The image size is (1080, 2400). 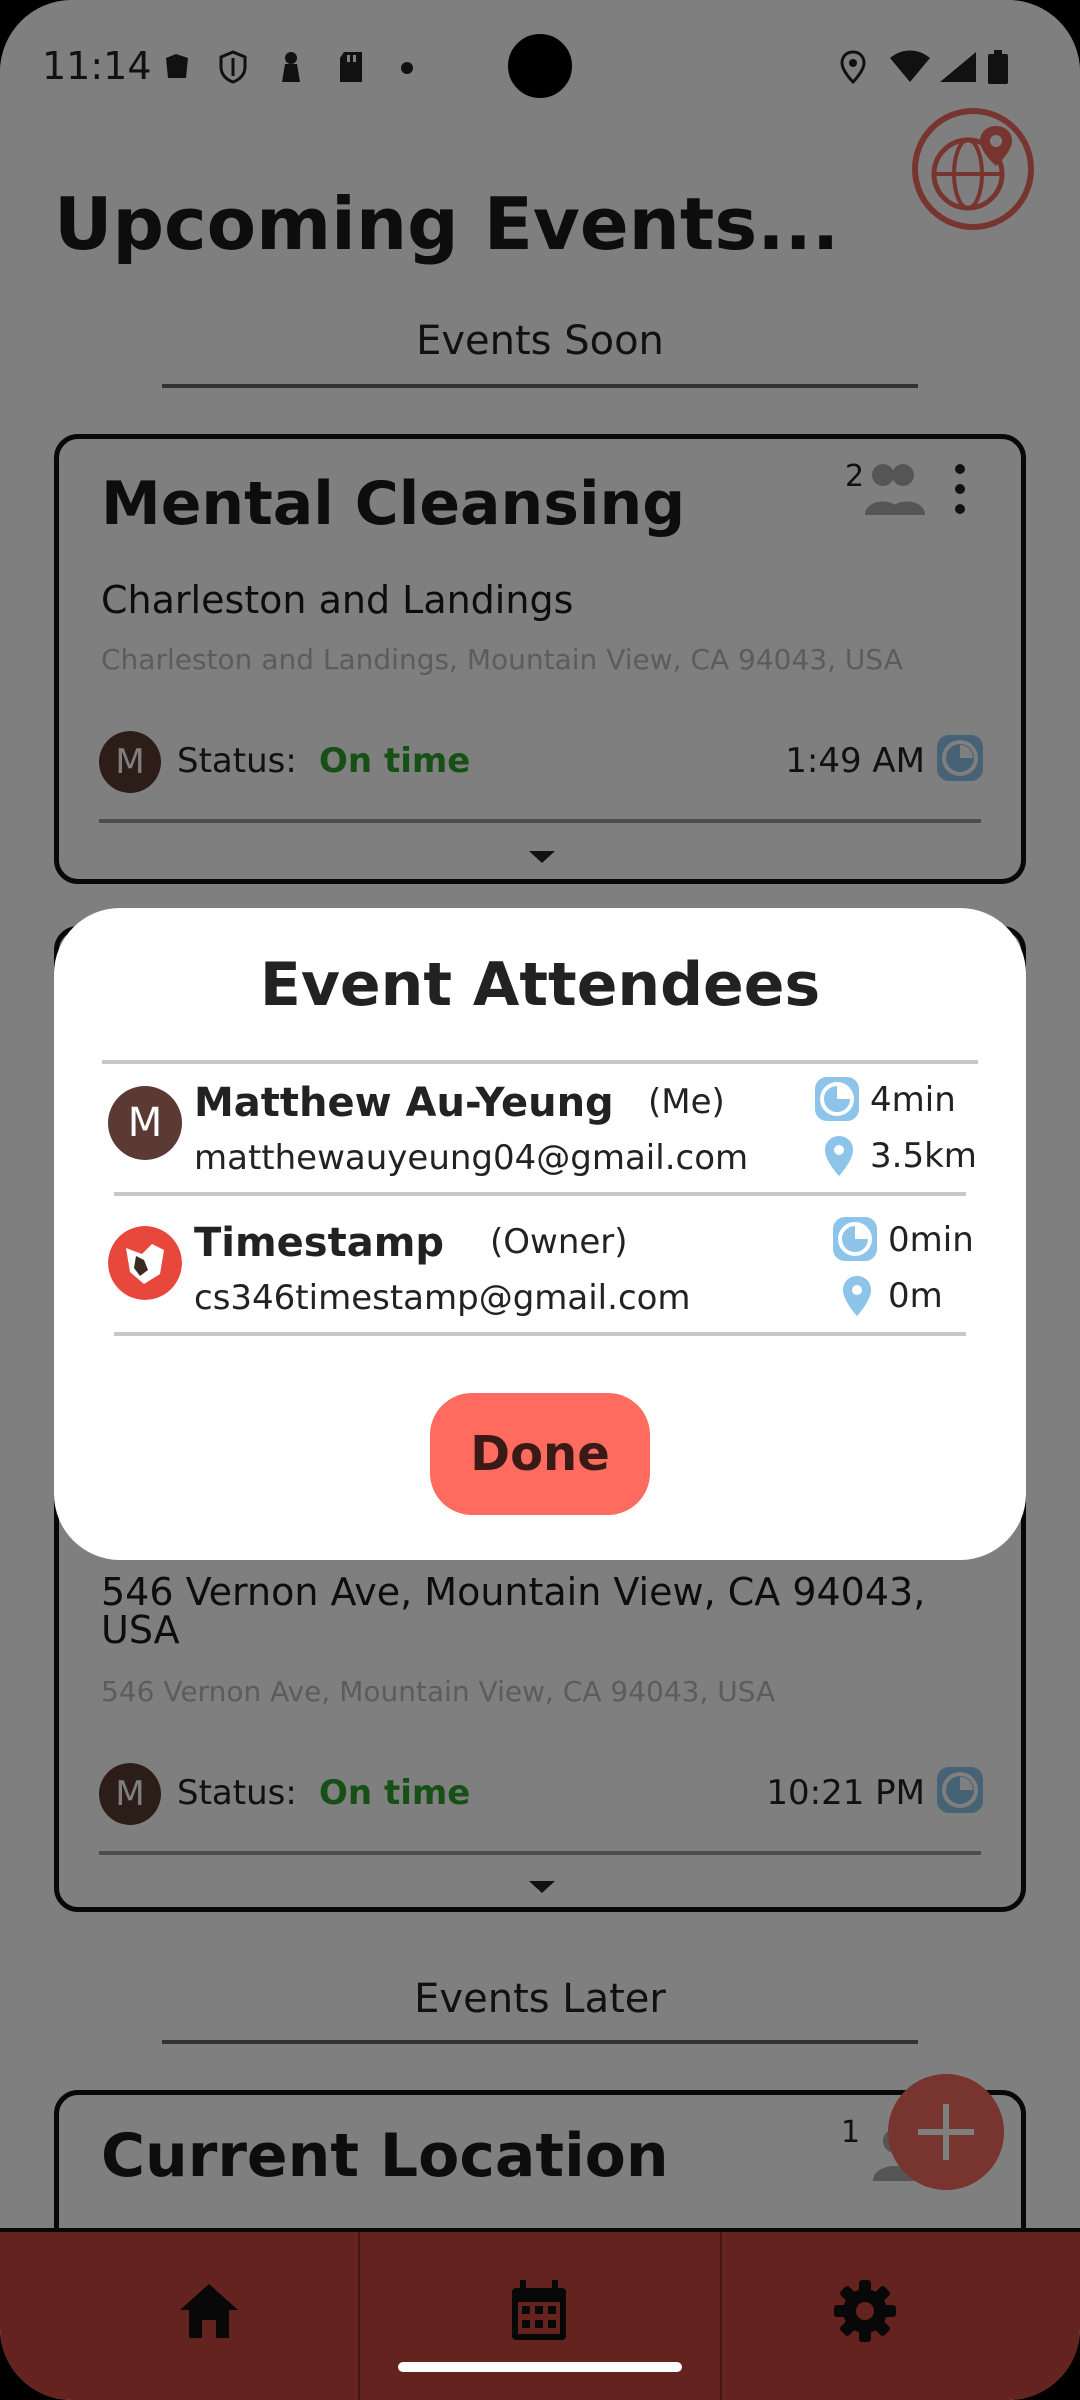 I want to click on attendee-name: Matthew Au-Yeung, so click(x=404, y=1103).